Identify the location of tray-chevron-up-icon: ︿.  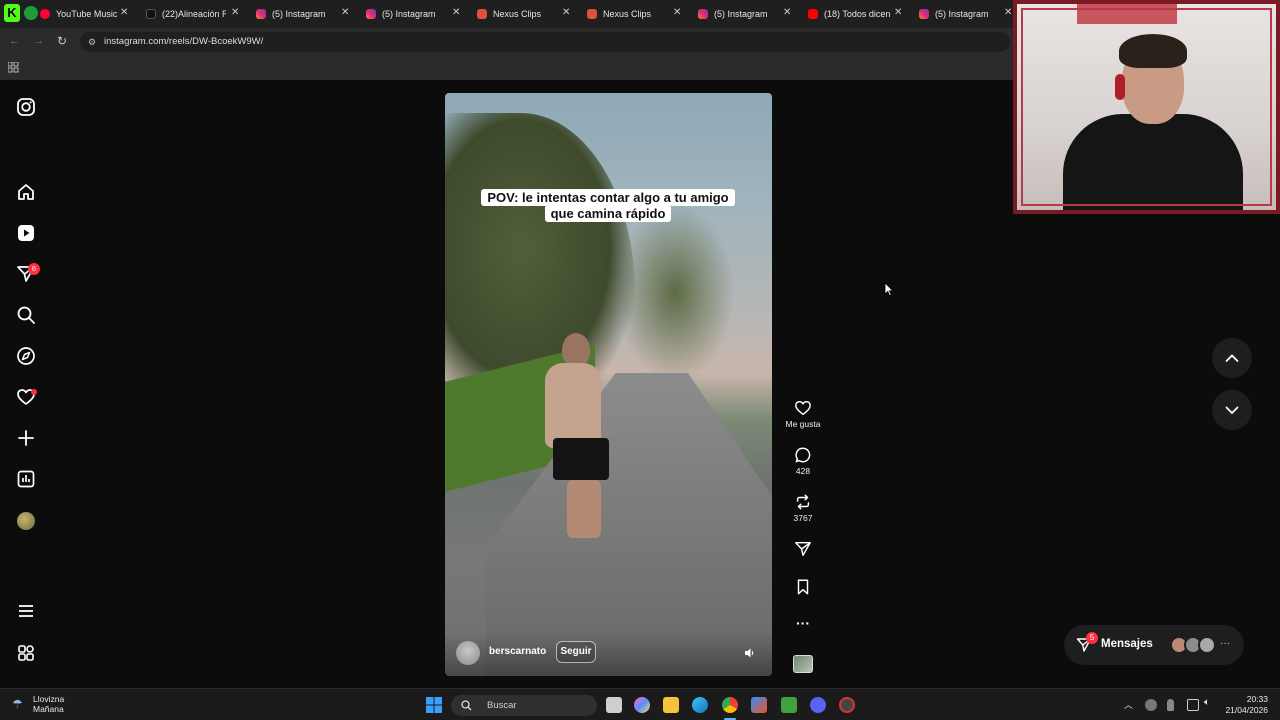
(1130, 704).